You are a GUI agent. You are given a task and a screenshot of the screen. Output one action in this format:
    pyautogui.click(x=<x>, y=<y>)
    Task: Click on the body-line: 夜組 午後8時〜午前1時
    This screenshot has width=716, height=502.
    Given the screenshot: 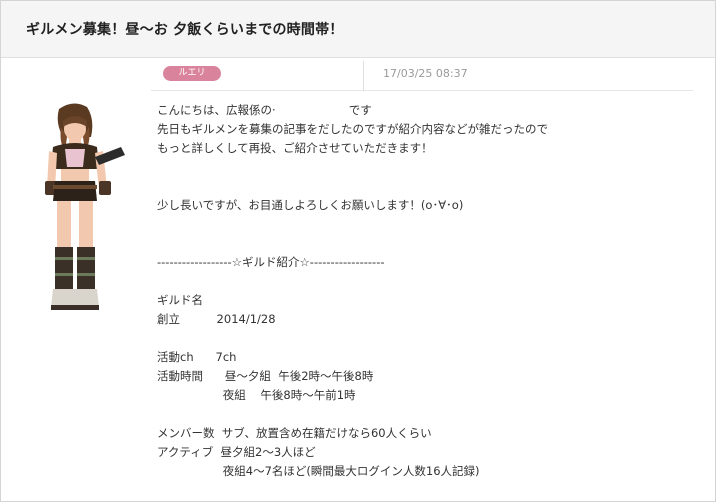 What is the action you would take?
    pyautogui.click(x=256, y=395)
    